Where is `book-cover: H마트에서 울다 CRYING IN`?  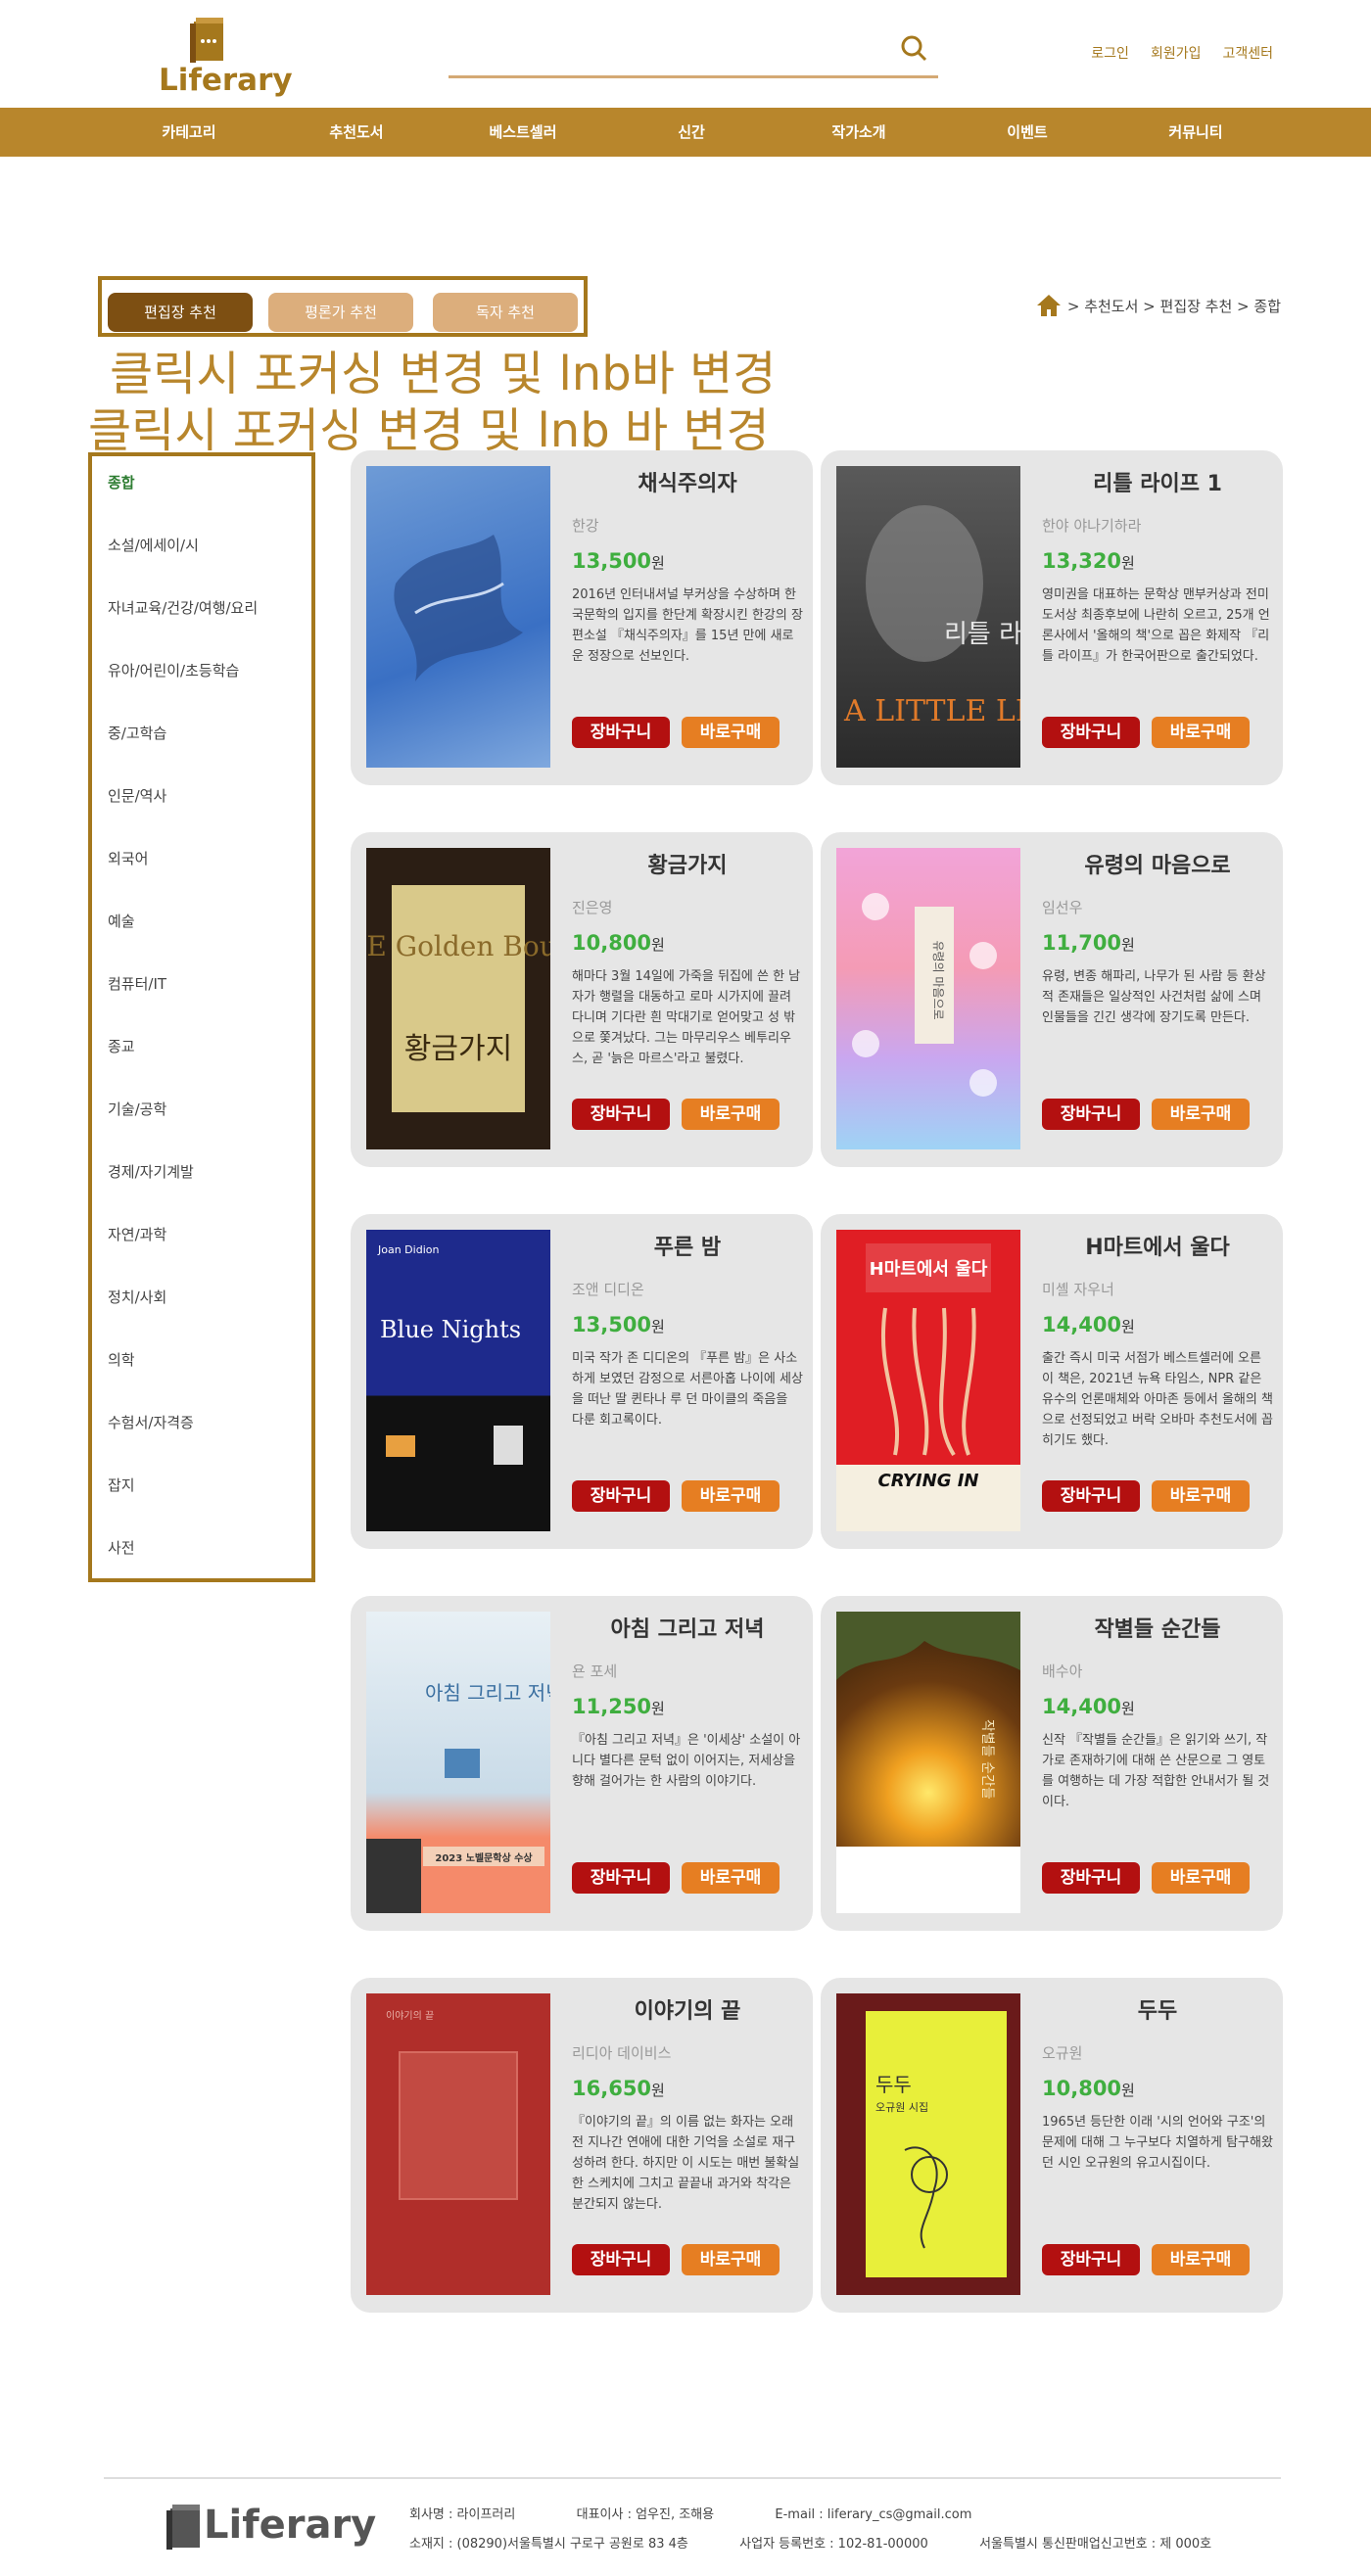 book-cover: H마트에서 울다 CRYING IN is located at coordinates (928, 1380).